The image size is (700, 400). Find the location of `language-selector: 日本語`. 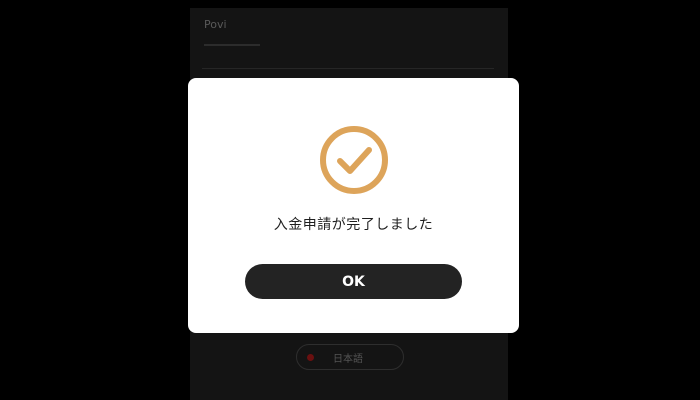

language-selector: 日本語 is located at coordinates (350, 357).